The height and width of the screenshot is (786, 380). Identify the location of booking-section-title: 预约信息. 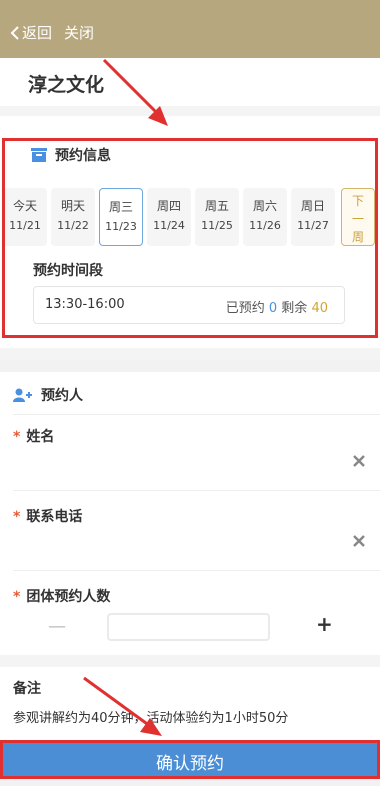
(71, 155).